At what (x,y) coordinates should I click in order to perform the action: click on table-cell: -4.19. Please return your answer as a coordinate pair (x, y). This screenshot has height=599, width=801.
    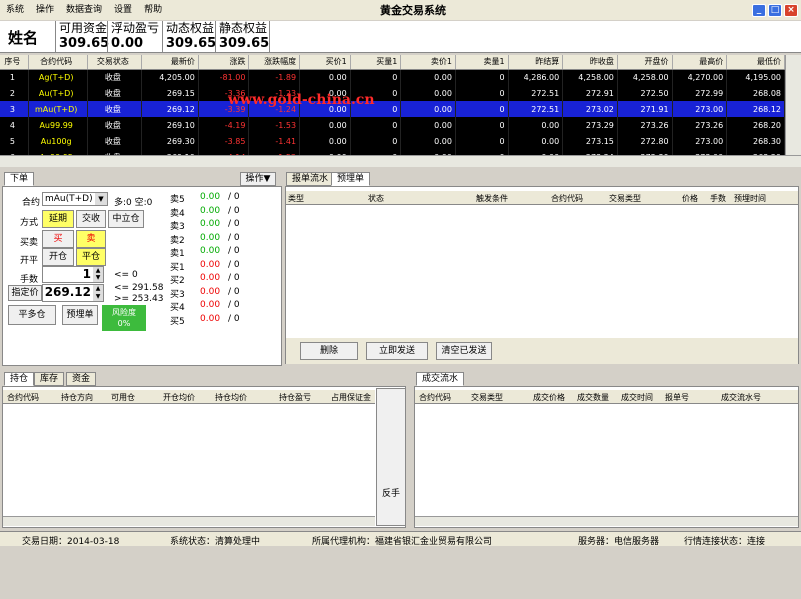
    Looking at the image, I should click on (224, 125).